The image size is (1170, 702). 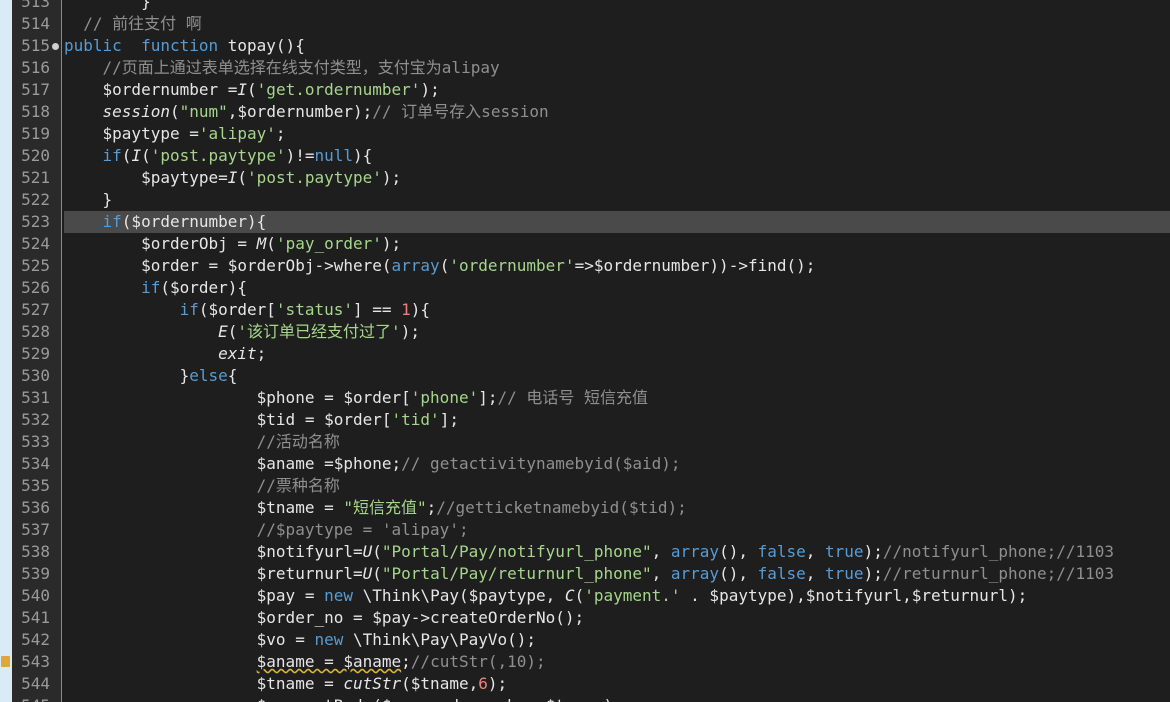 What do you see at coordinates (204, 683) in the screenshot?
I see `code-token: $tname =` at bounding box center [204, 683].